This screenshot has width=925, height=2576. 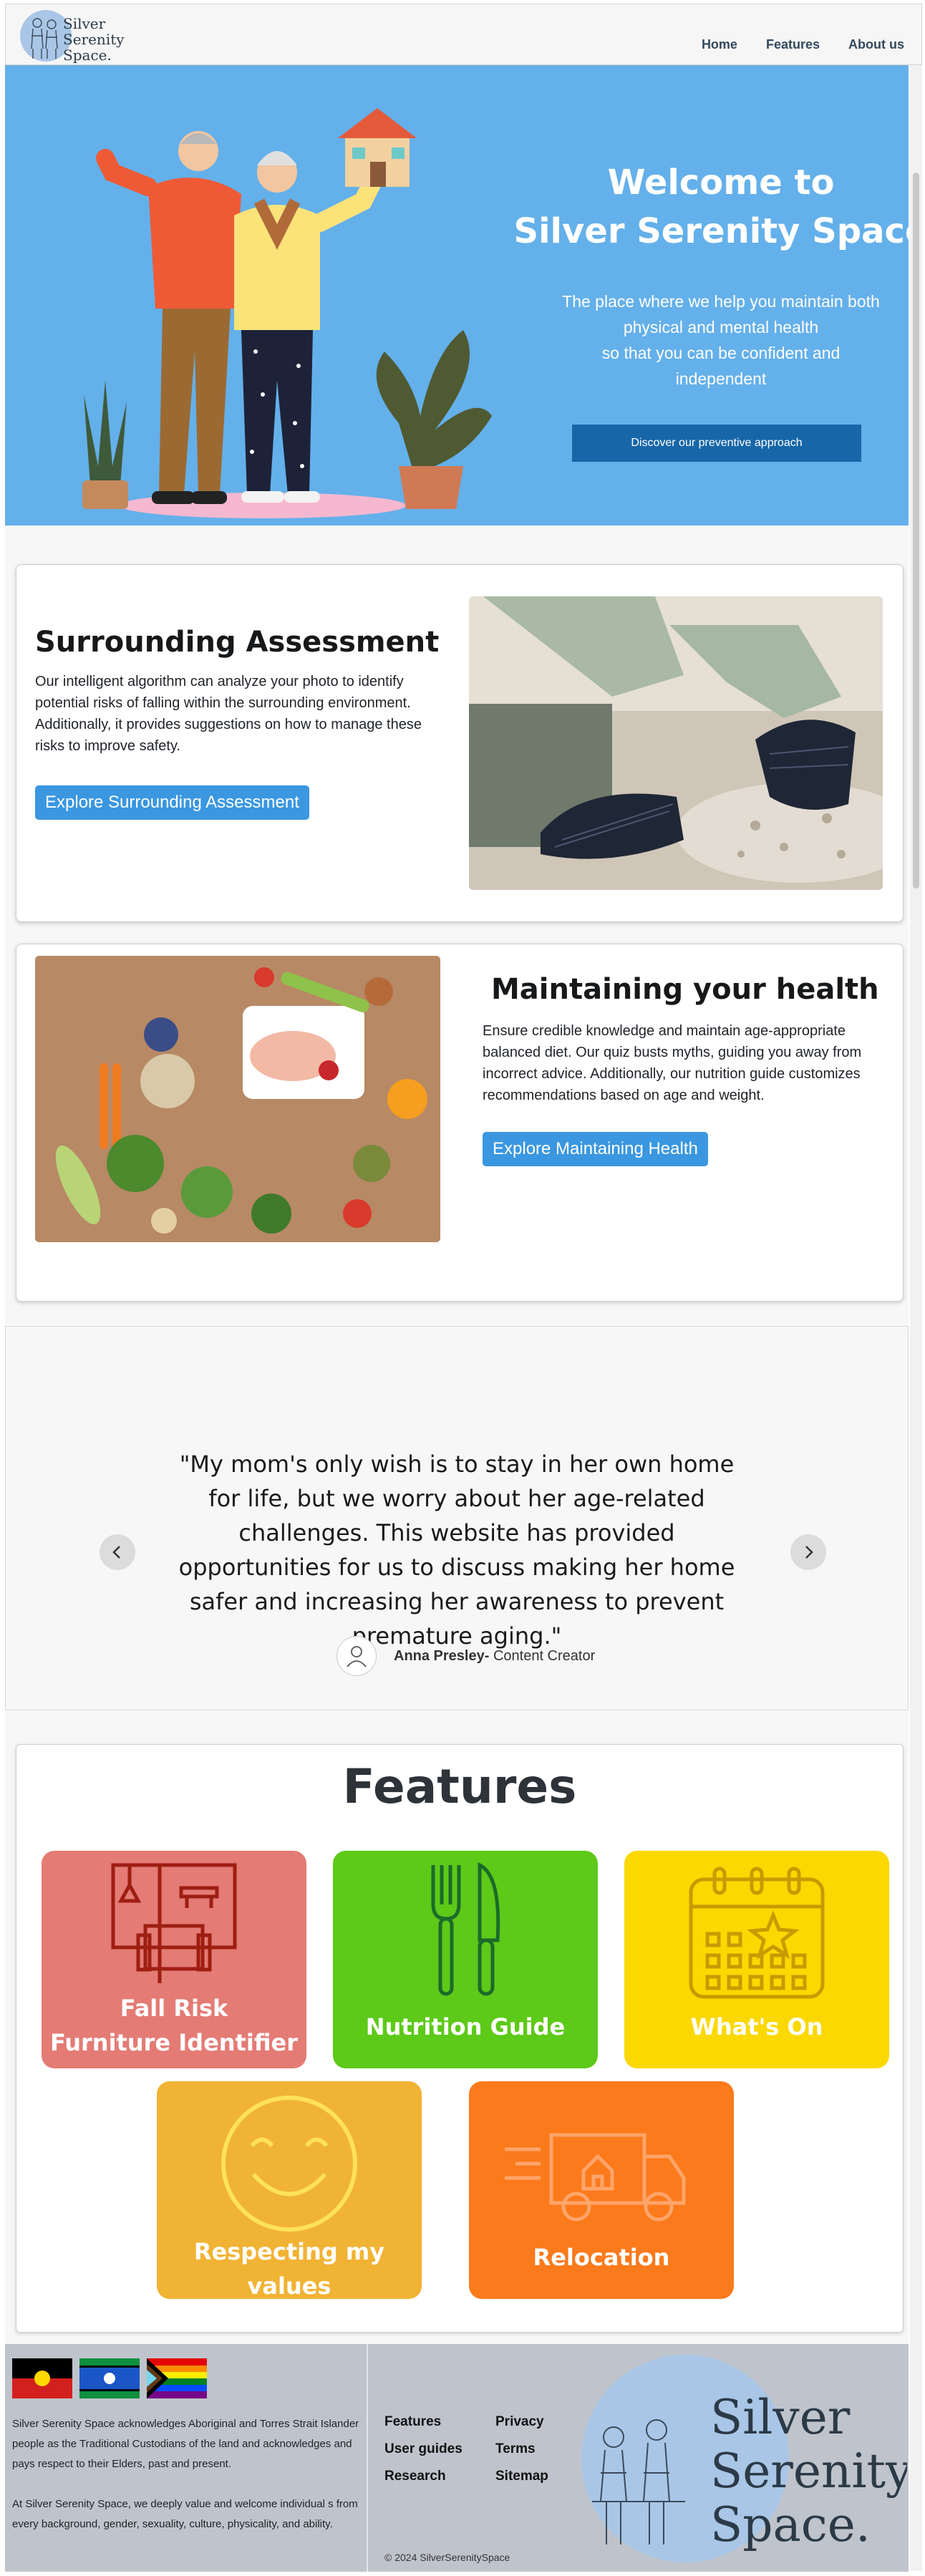 What do you see at coordinates (716, 444) in the screenshot?
I see `discover-approach-button: Discover our preventive approach` at bounding box center [716, 444].